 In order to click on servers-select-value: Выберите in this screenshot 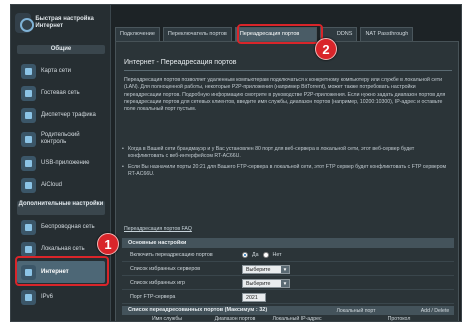, I will do `click(258, 270)`.